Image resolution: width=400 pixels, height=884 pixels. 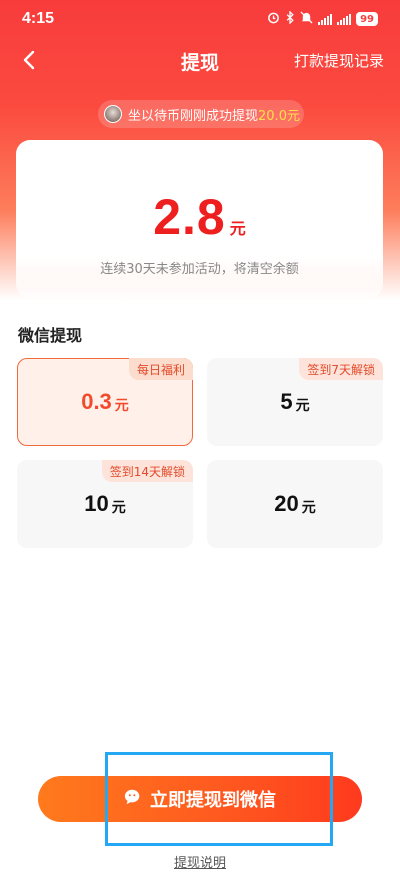 What do you see at coordinates (367, 19) in the screenshot?
I see `battery-icon: 99` at bounding box center [367, 19].